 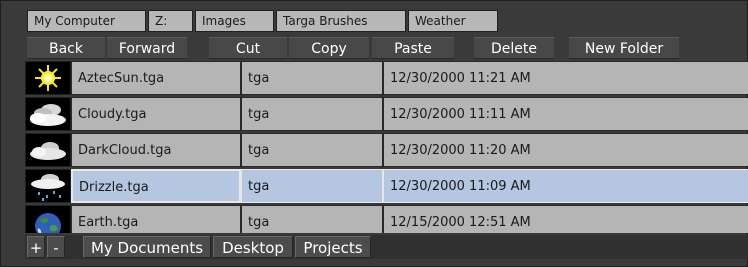 I want to click on dark-cloud-icon, so click(x=48, y=150).